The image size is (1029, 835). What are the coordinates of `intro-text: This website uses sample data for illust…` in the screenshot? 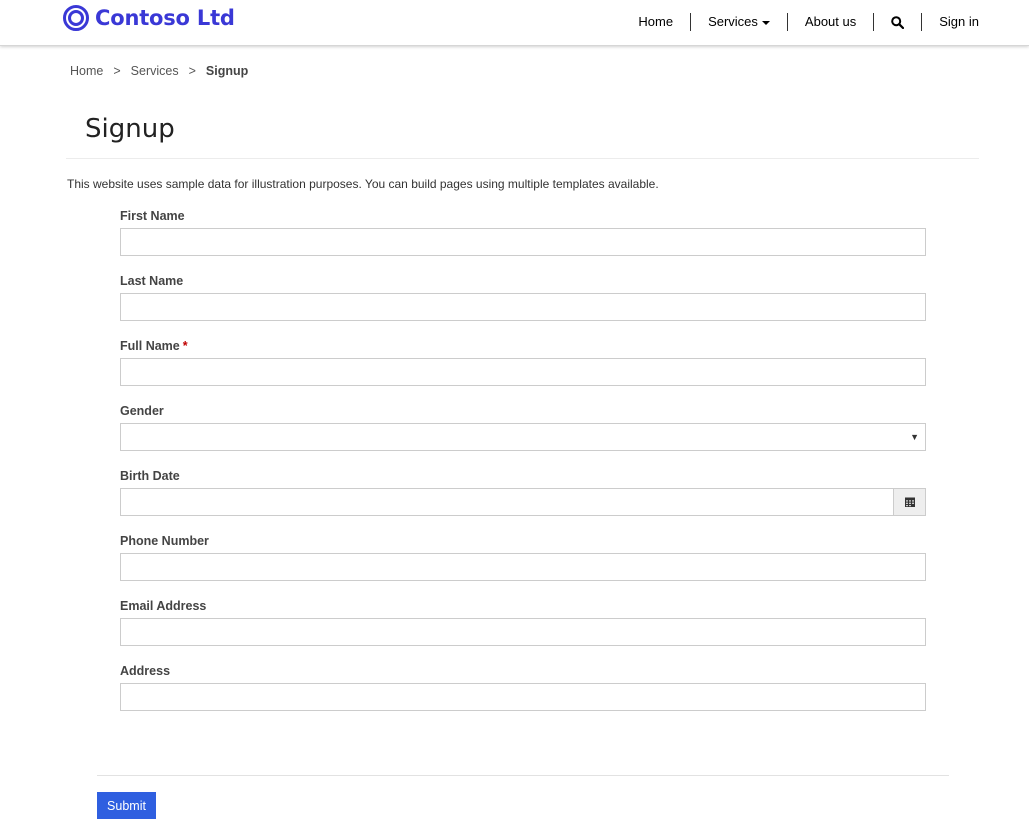 It's located at (363, 184).